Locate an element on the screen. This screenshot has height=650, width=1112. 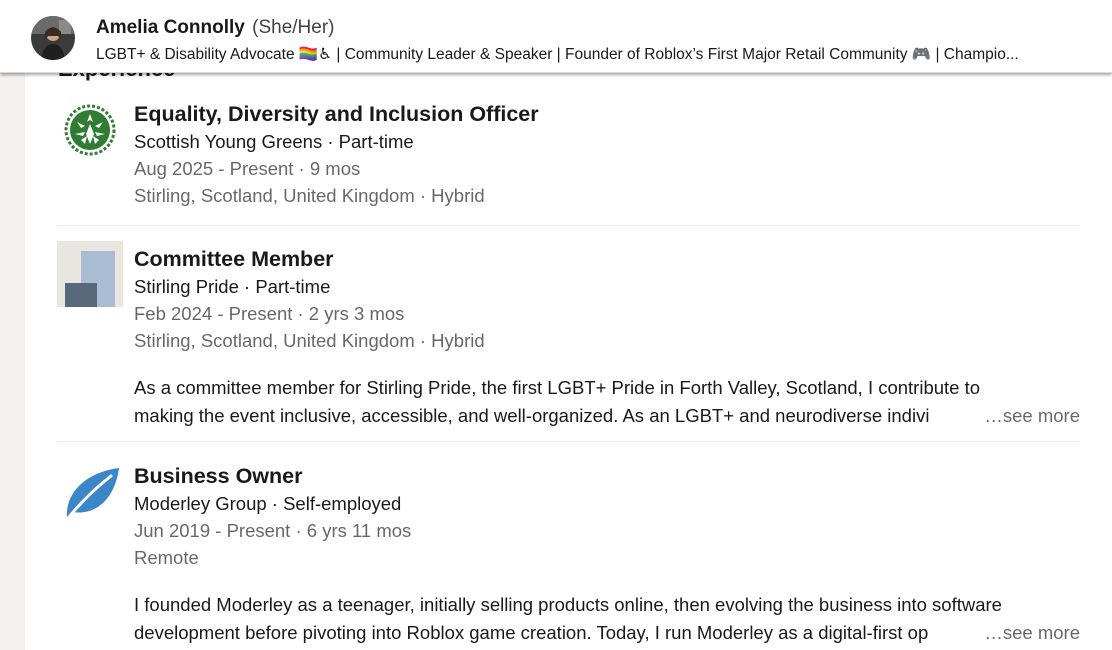
experience-title: Business Owner is located at coordinates (607, 476).